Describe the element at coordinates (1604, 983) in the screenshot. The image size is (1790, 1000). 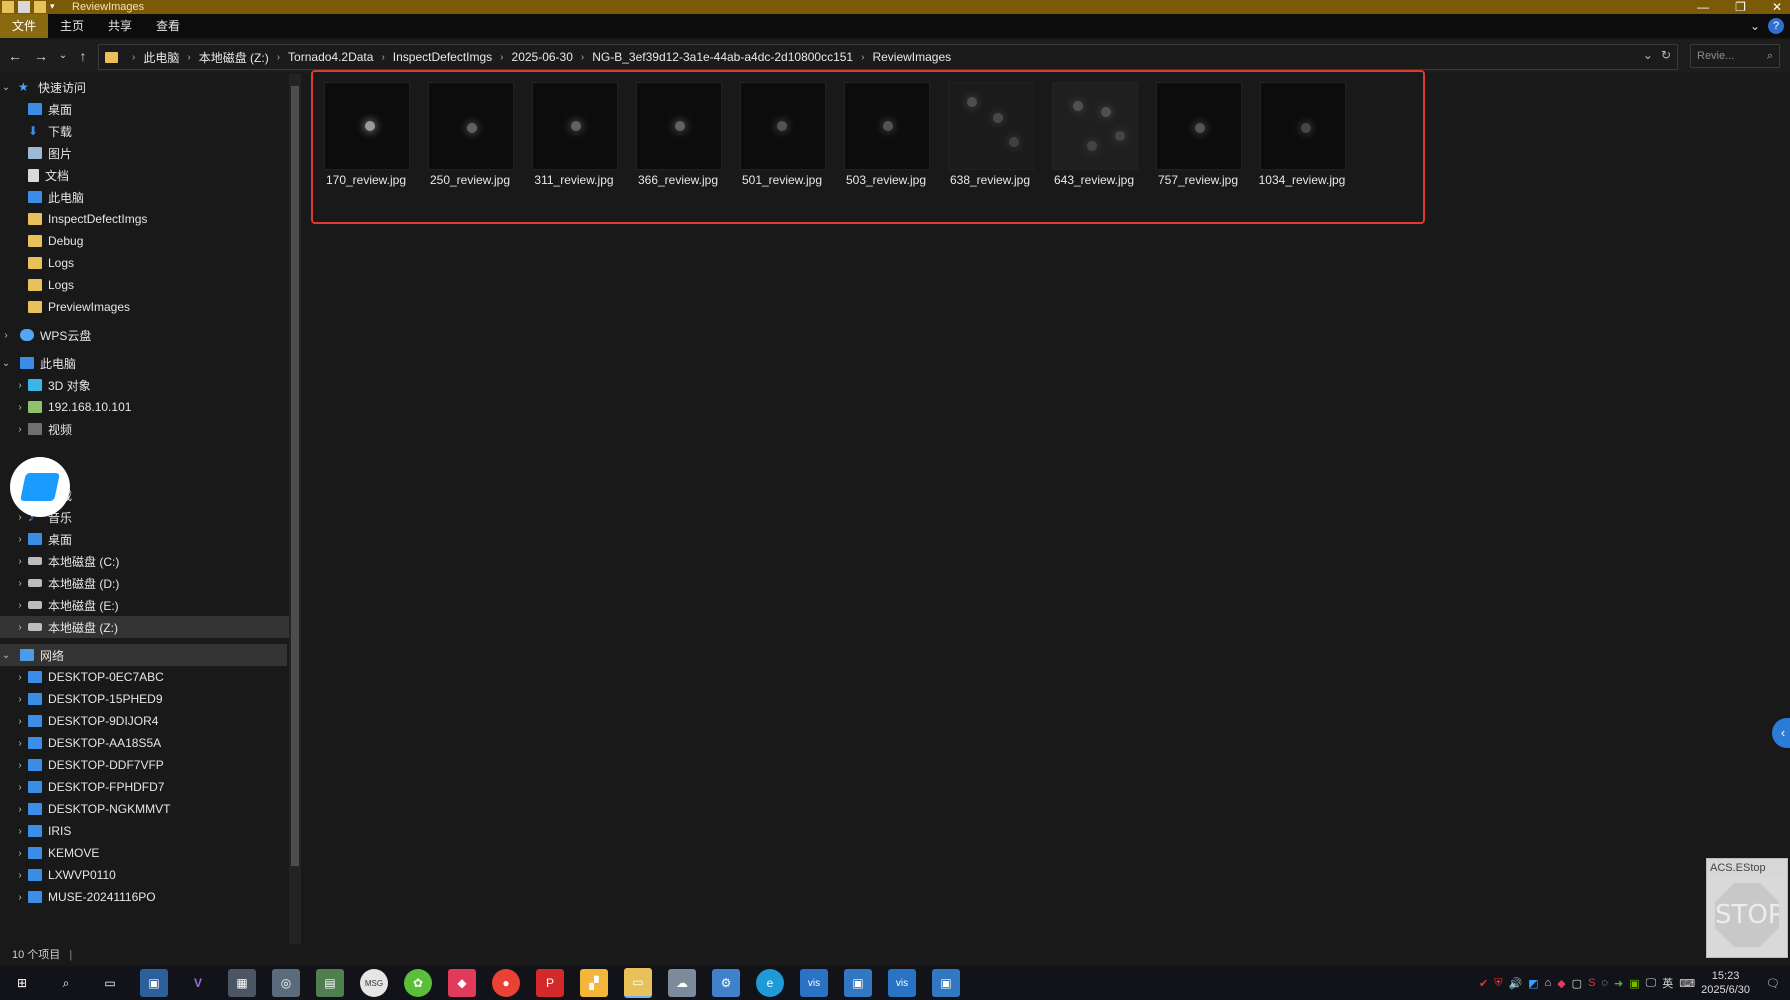
I see `sync-tray-icon: ◌` at that location.